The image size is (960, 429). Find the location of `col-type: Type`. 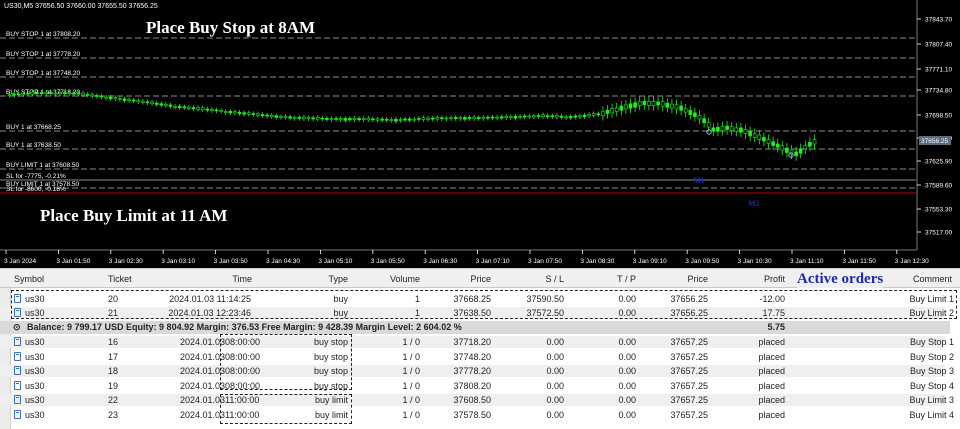

col-type: Type is located at coordinates (324, 279).